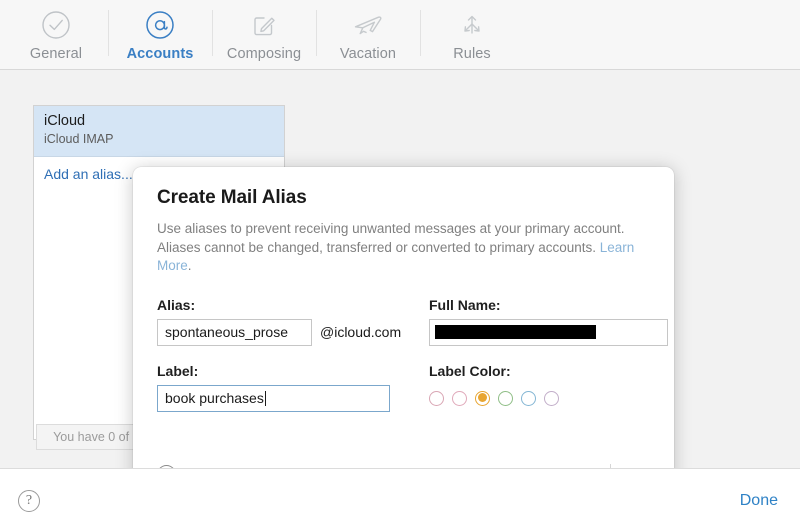 Image resolution: width=800 pixels, height=532 pixels. What do you see at coordinates (361, 332) in the screenshot?
I see `alias-domain-suffix: @icloud.com` at bounding box center [361, 332].